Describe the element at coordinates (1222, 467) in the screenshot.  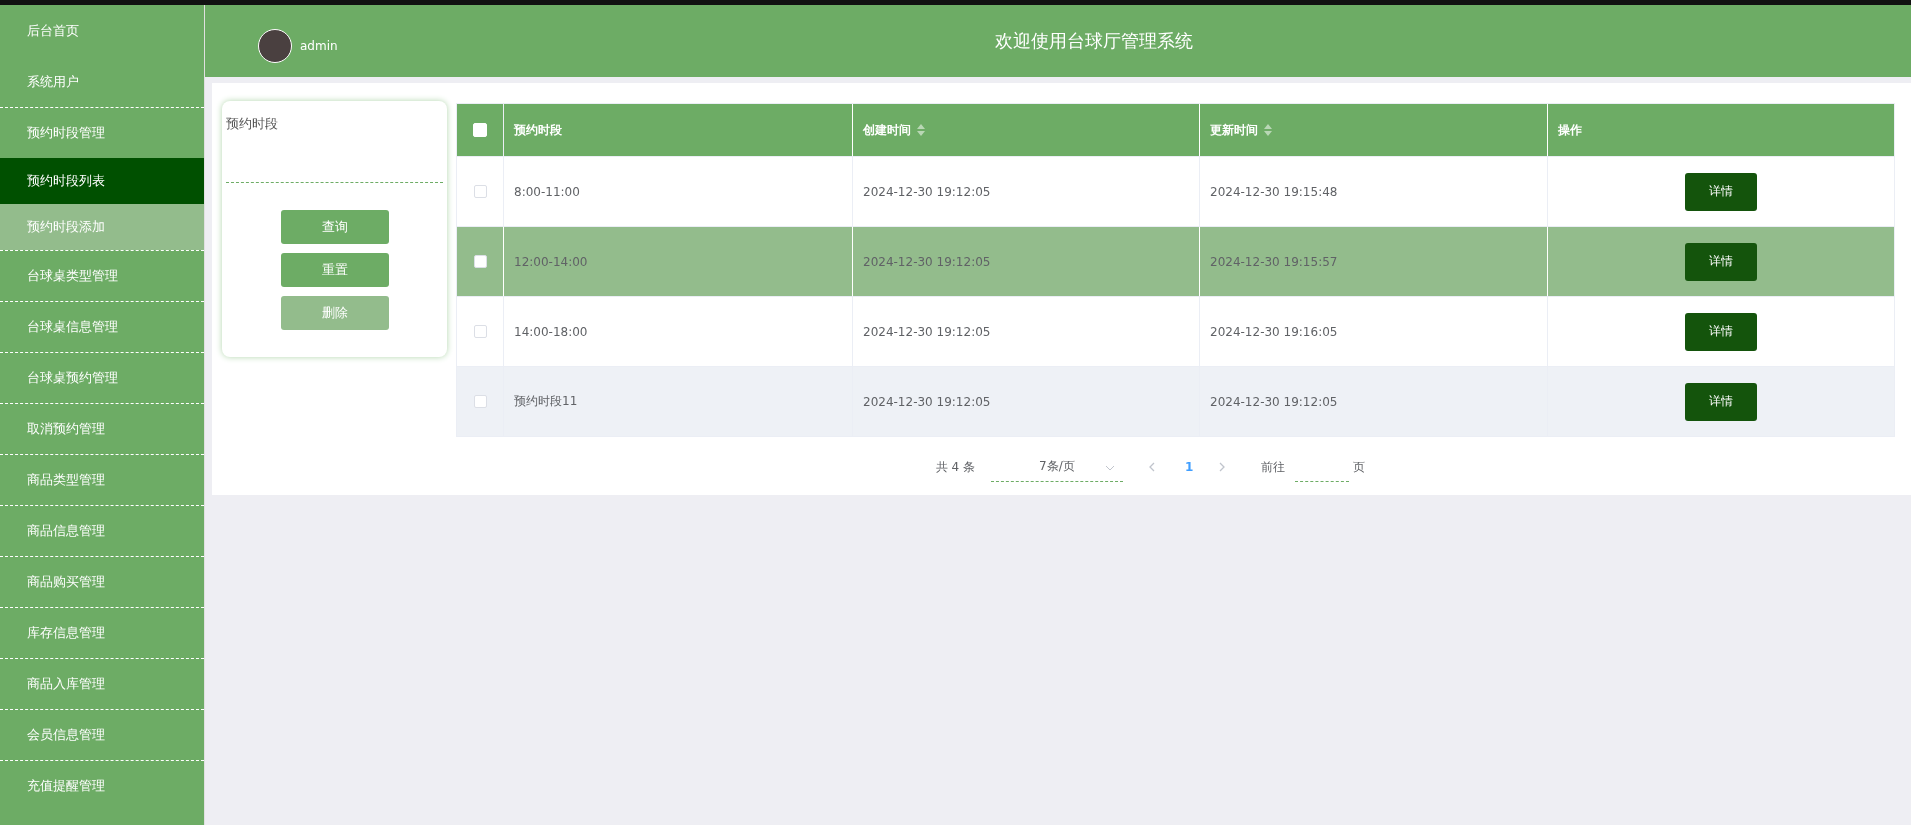
I see `next-page-icon` at that location.